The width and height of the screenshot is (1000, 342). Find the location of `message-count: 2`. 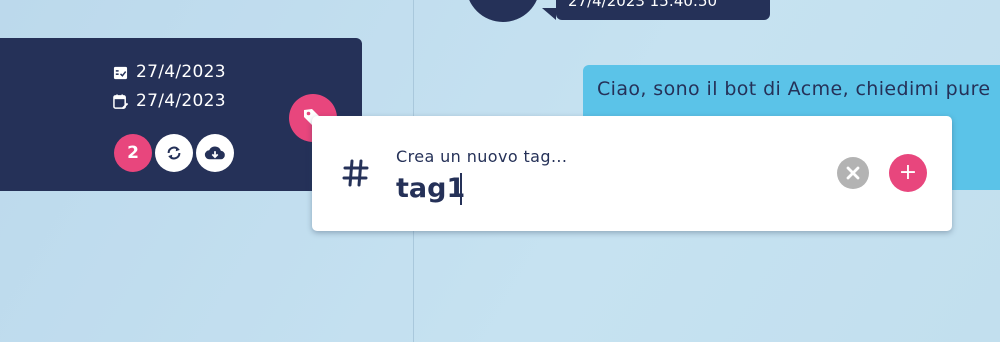

message-count: 2 is located at coordinates (133, 153).